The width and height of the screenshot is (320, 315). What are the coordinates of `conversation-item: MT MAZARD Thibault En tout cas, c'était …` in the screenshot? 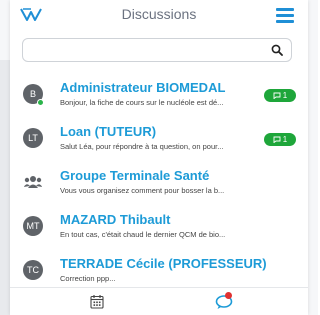 It's located at (159, 226).